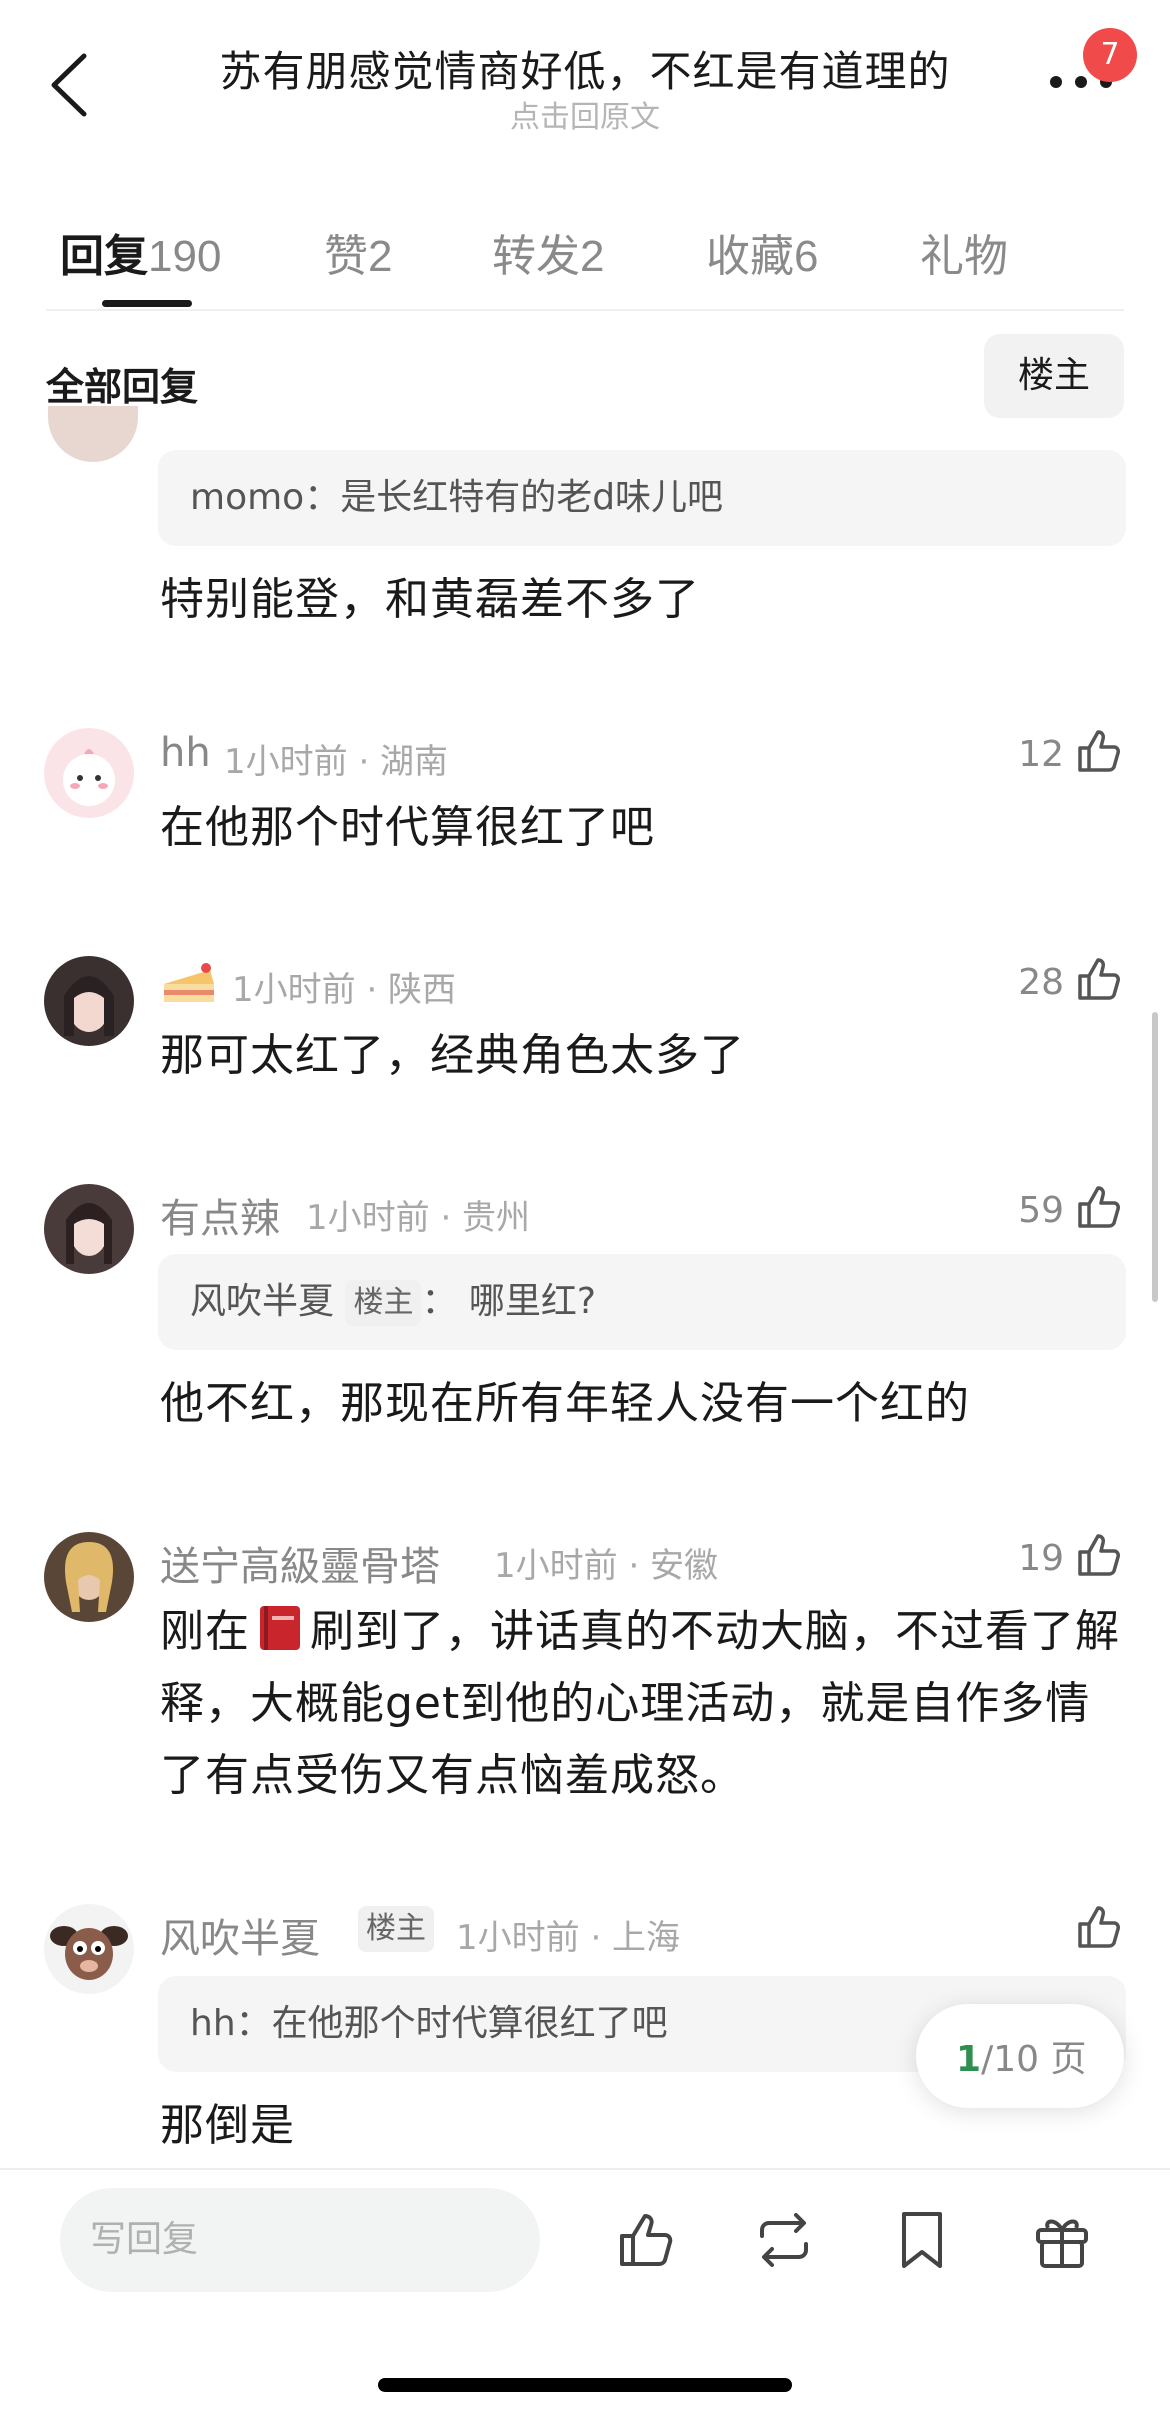 This screenshot has height=2417, width=1170. I want to click on quoted-author: 风吹半夏, so click(262, 1301).